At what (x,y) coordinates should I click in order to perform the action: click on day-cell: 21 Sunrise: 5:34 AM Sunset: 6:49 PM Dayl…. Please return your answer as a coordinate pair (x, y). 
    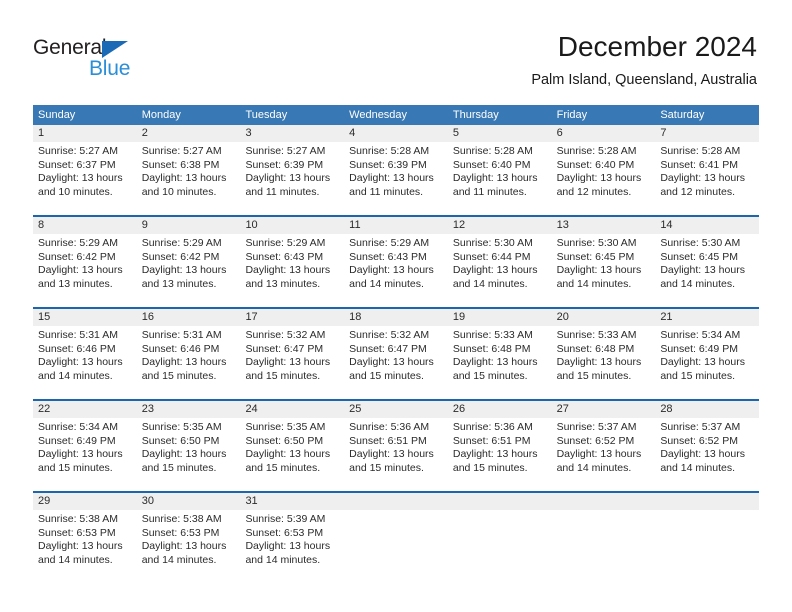
    Looking at the image, I should click on (707, 350).